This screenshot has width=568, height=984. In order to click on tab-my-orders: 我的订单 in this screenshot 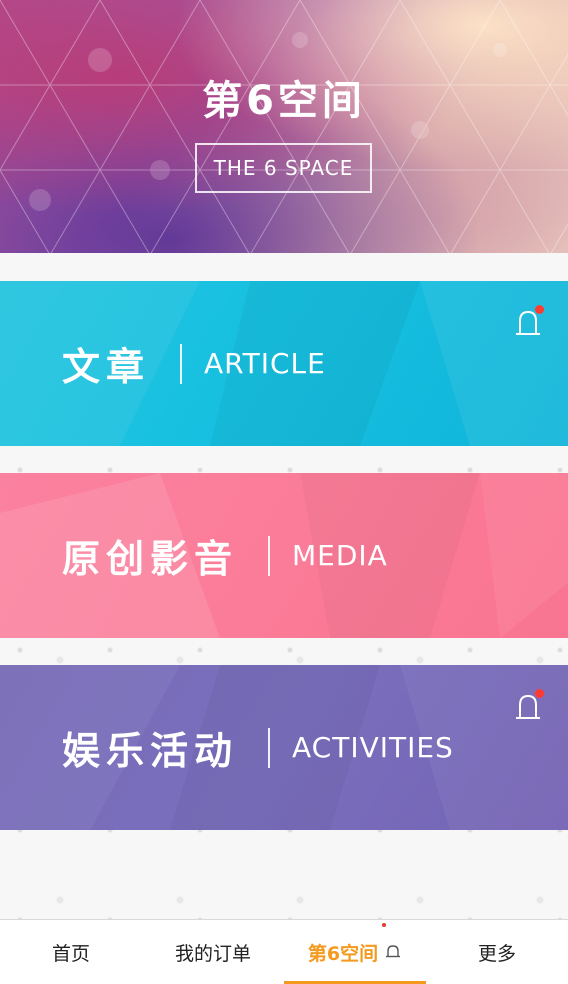, I will do `click(213, 952)`.